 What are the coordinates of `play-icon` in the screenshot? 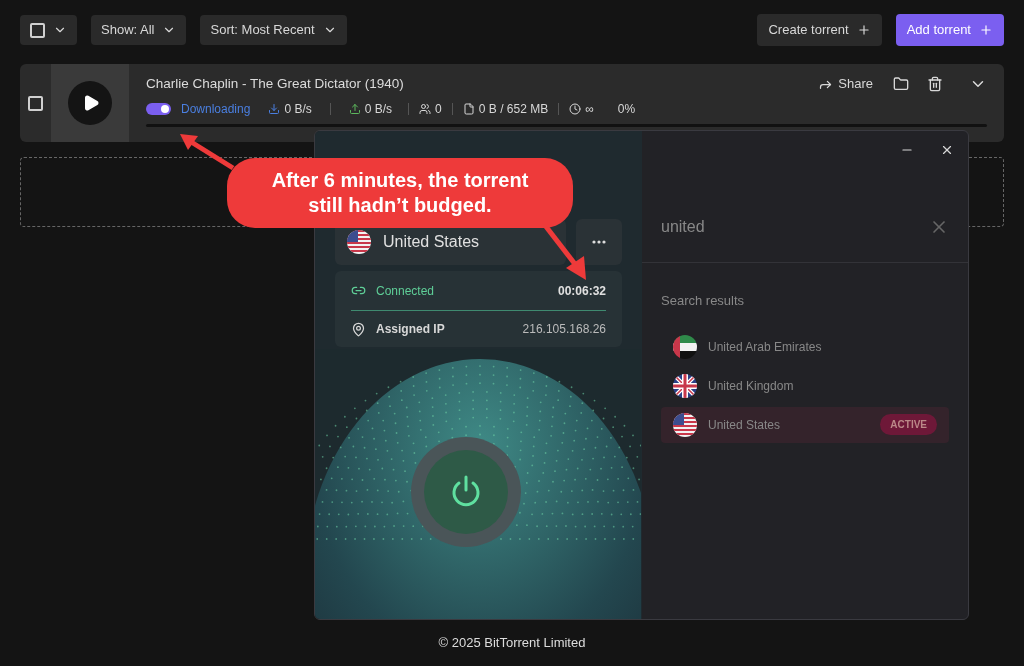 It's located at (91, 103).